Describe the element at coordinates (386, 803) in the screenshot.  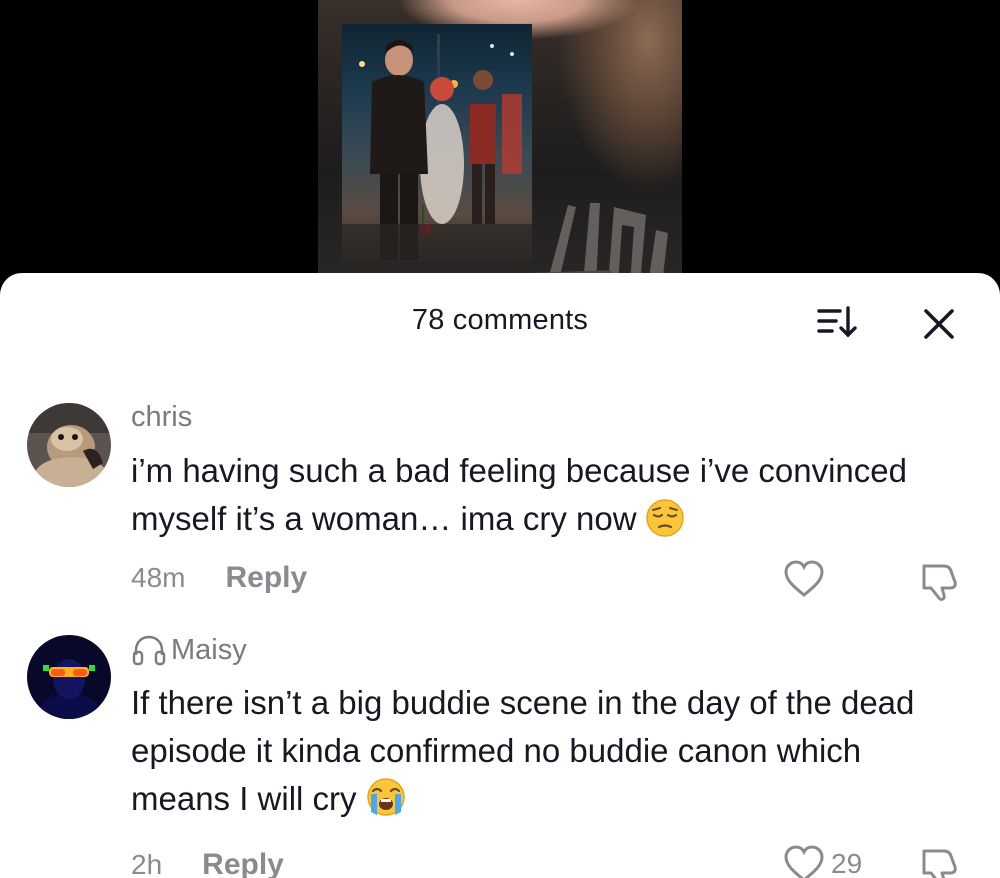
I see `loudly-crying-face-icon` at that location.